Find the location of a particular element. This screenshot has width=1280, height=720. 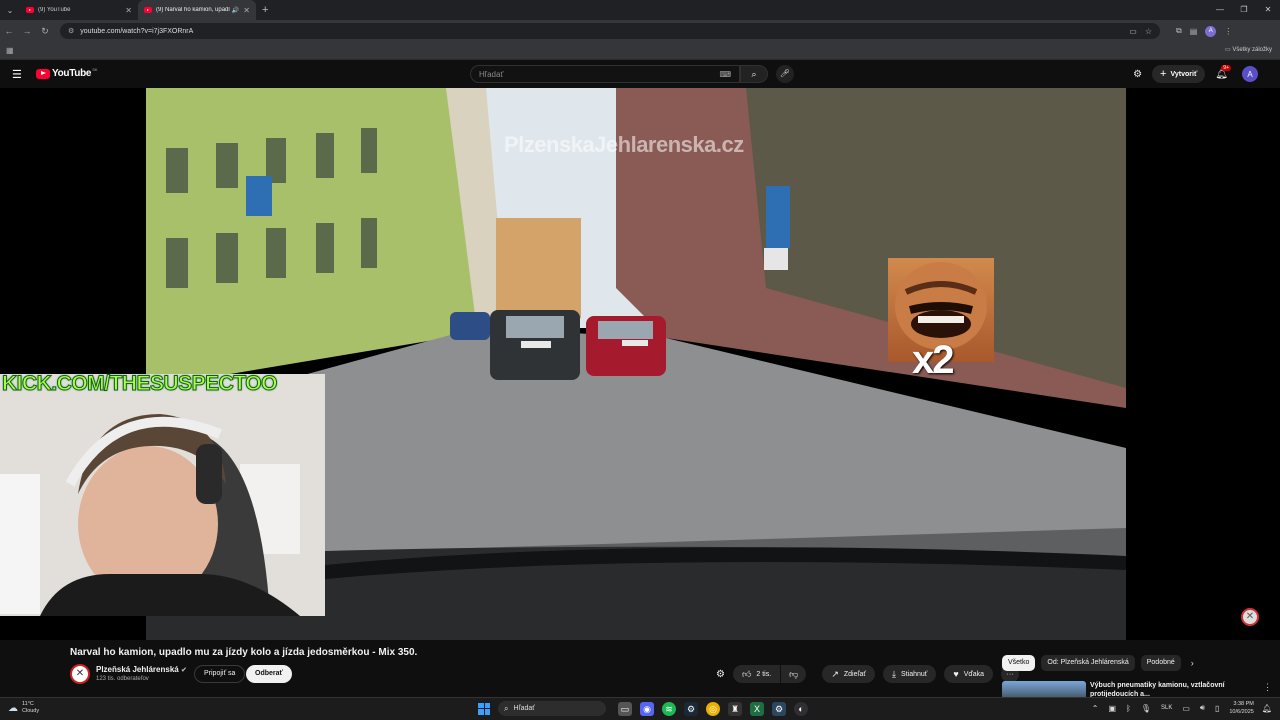

bookmark-star-icon: ☆ is located at coordinates (1148, 31).